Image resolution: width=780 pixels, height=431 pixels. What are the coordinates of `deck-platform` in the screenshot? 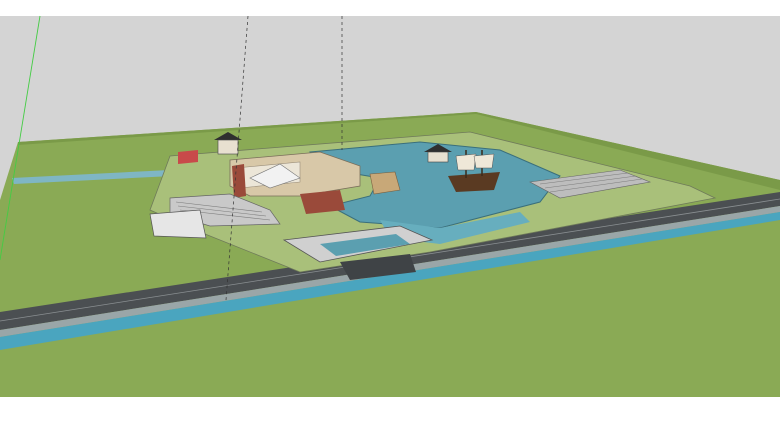 It's located at (385, 183).